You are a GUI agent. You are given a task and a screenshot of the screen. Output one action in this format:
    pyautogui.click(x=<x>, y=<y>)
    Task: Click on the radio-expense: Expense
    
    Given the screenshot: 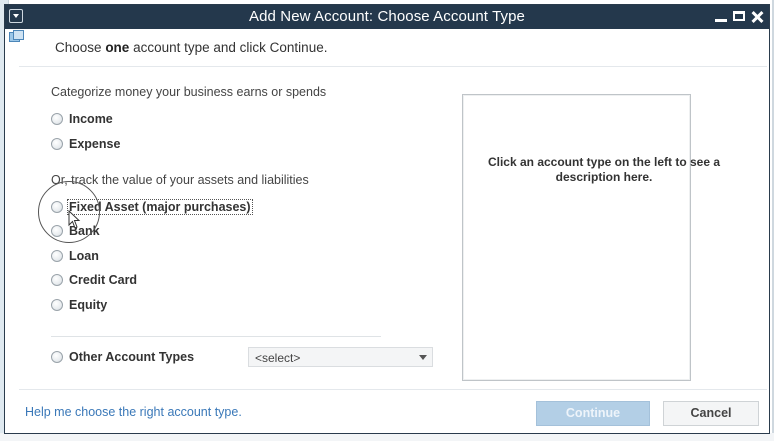 What is the action you would take?
    pyautogui.click(x=85, y=144)
    